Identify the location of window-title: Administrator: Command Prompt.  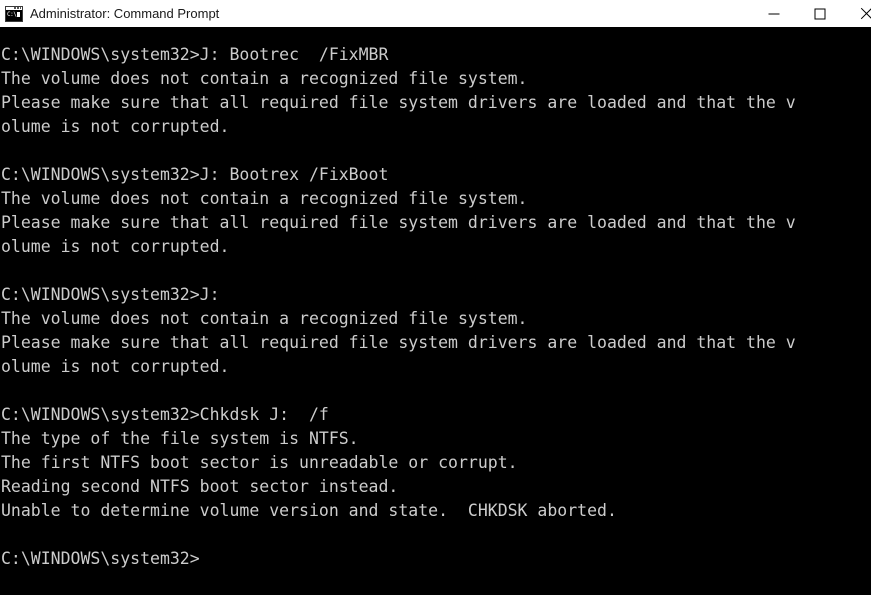
(125, 13).